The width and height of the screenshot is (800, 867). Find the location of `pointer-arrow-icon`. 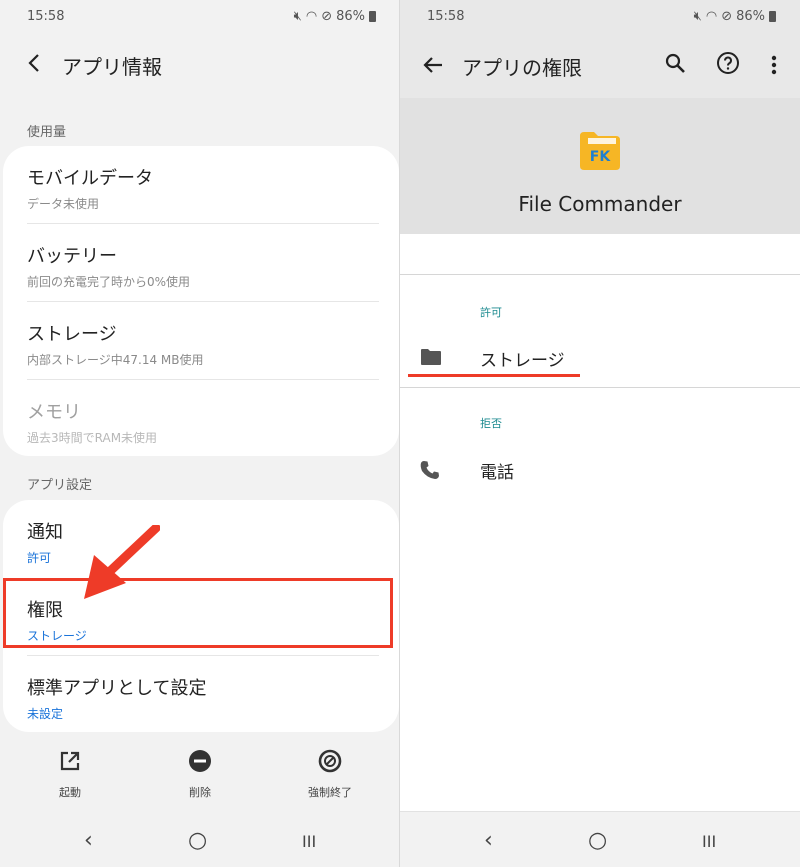

pointer-arrow-icon is located at coordinates (122, 562).